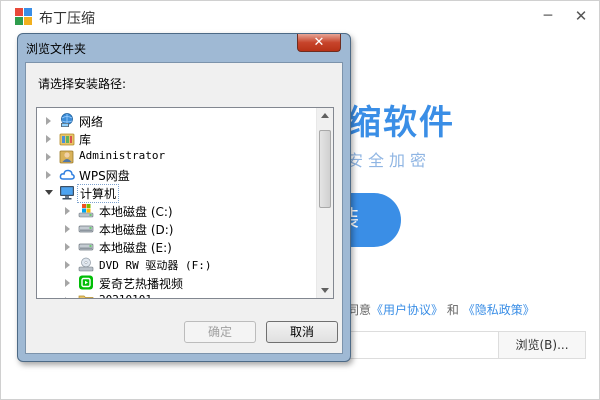 This screenshot has width=600, height=400. I want to click on tree-item-label: 本地磁盘 (C:), so click(136, 212).